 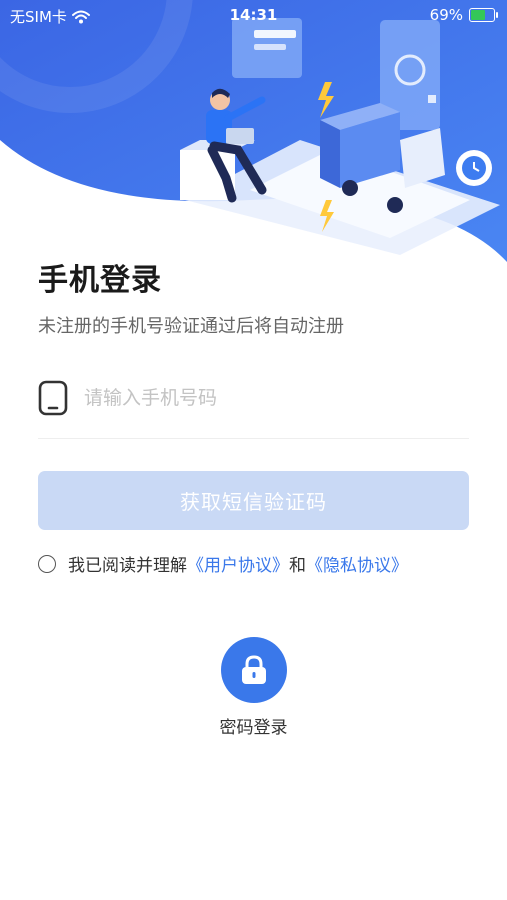 I want to click on privacy-policy-link: 《隐私协议》, so click(x=357, y=563).